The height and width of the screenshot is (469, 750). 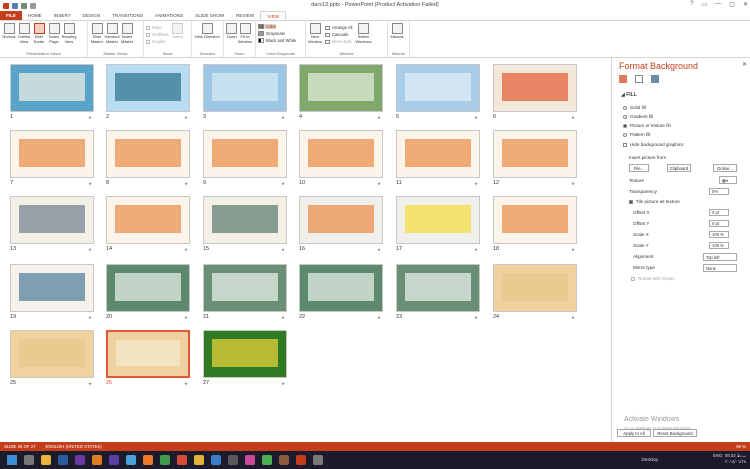 I want to click on pattern-fill-radio: Pattern fill, so click(x=636, y=134).